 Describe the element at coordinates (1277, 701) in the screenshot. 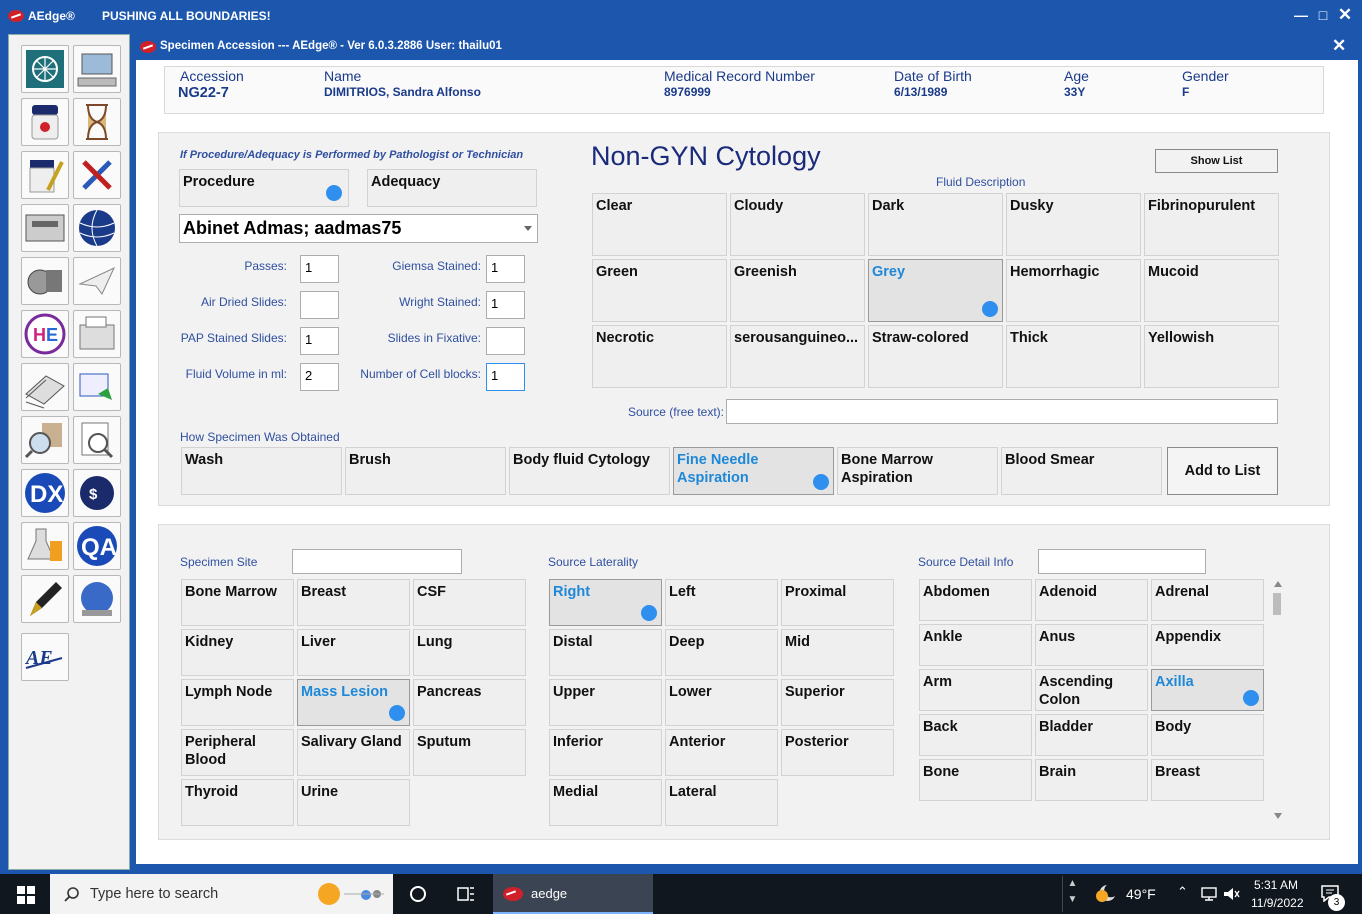

I see `detail-scrollbar` at that location.